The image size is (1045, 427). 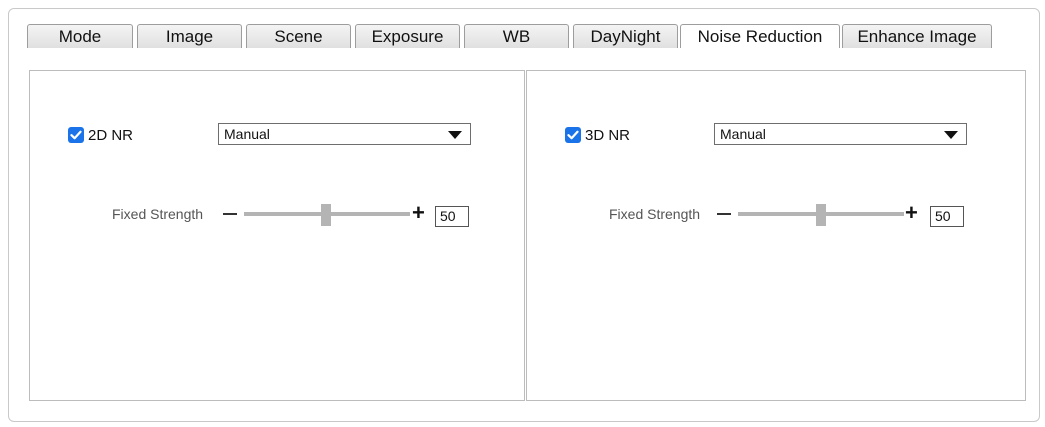 I want to click on nr2d-mode-value: Manual, so click(x=247, y=134).